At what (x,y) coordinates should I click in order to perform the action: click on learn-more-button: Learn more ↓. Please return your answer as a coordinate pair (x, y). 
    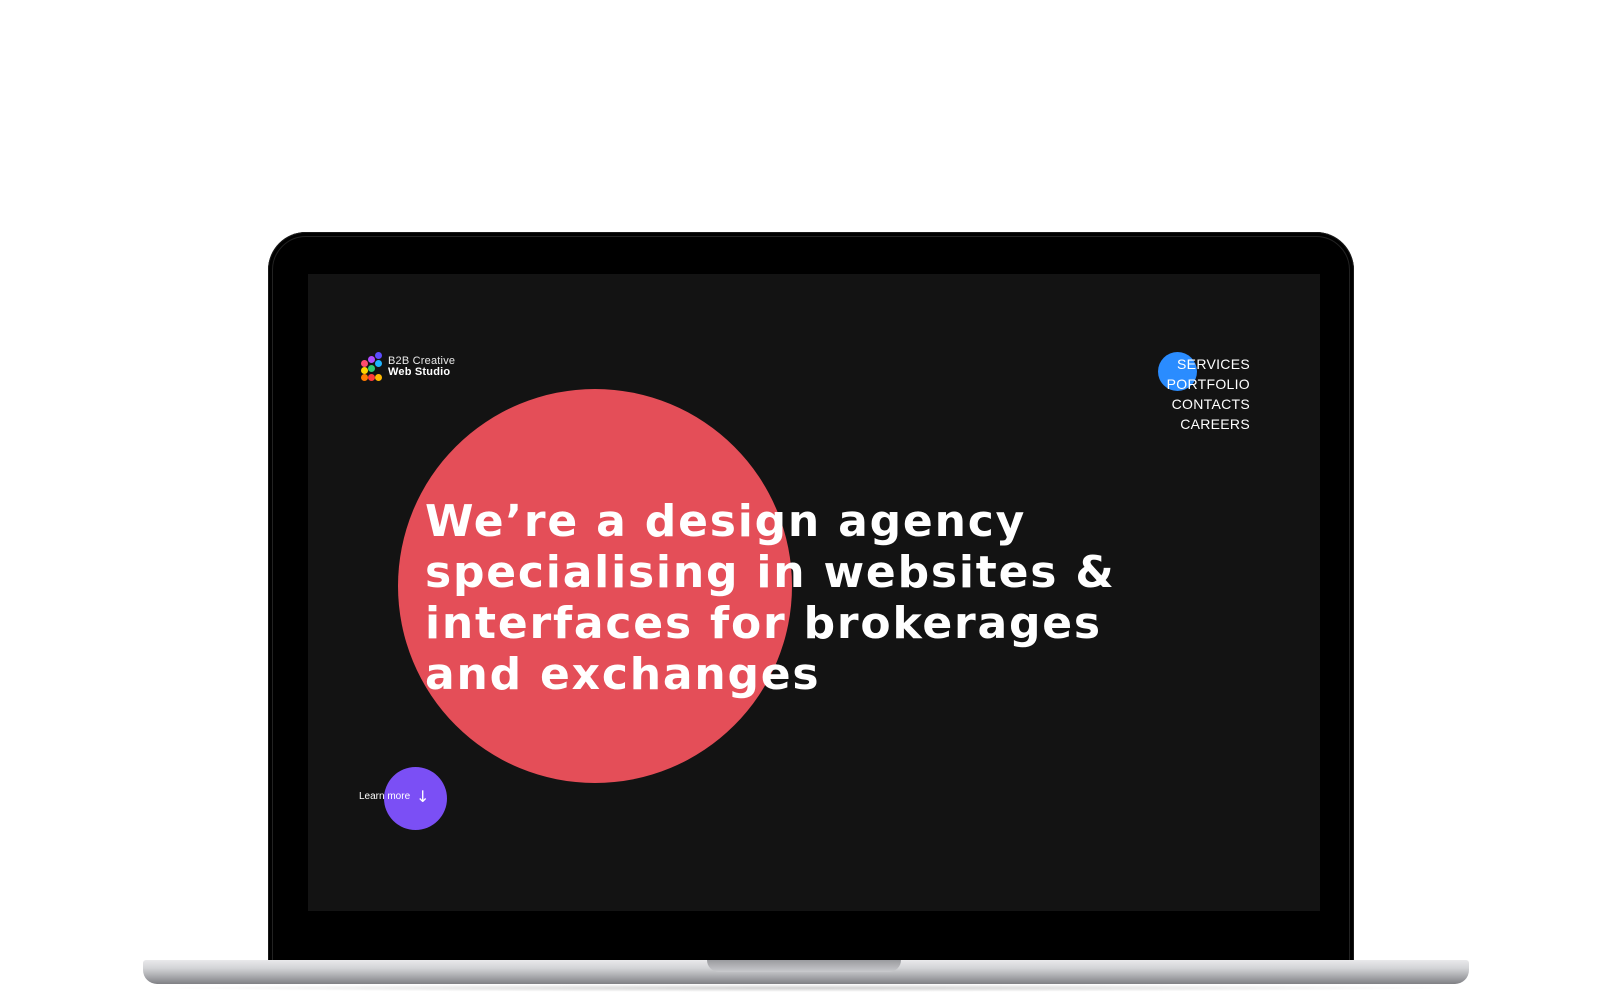
    Looking at the image, I should click on (409, 799).